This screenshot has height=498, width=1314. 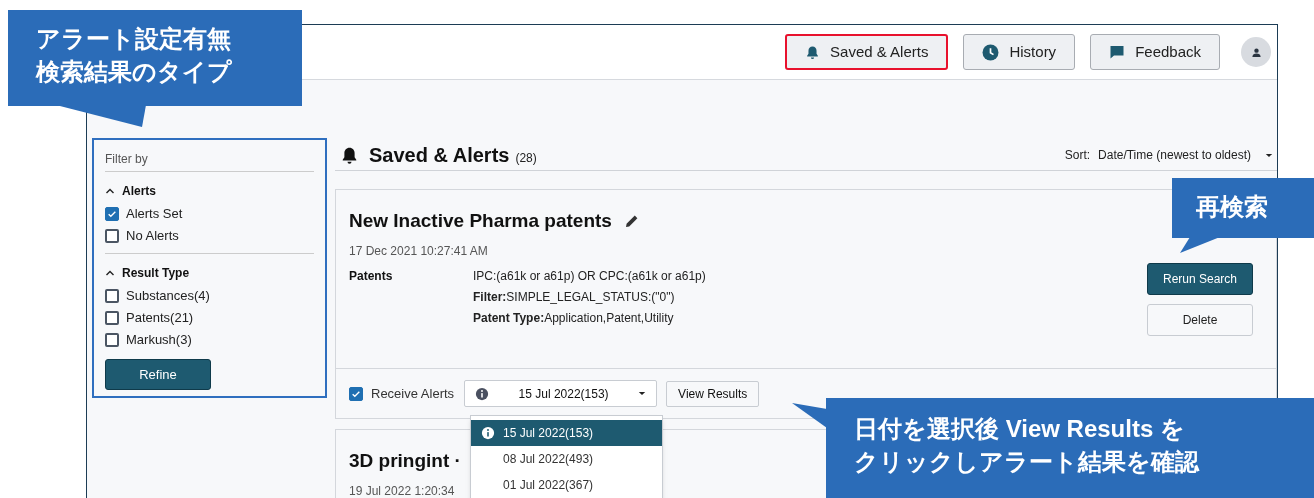 What do you see at coordinates (480, 221) in the screenshot?
I see `card-title: New Inactive Pharma patents` at bounding box center [480, 221].